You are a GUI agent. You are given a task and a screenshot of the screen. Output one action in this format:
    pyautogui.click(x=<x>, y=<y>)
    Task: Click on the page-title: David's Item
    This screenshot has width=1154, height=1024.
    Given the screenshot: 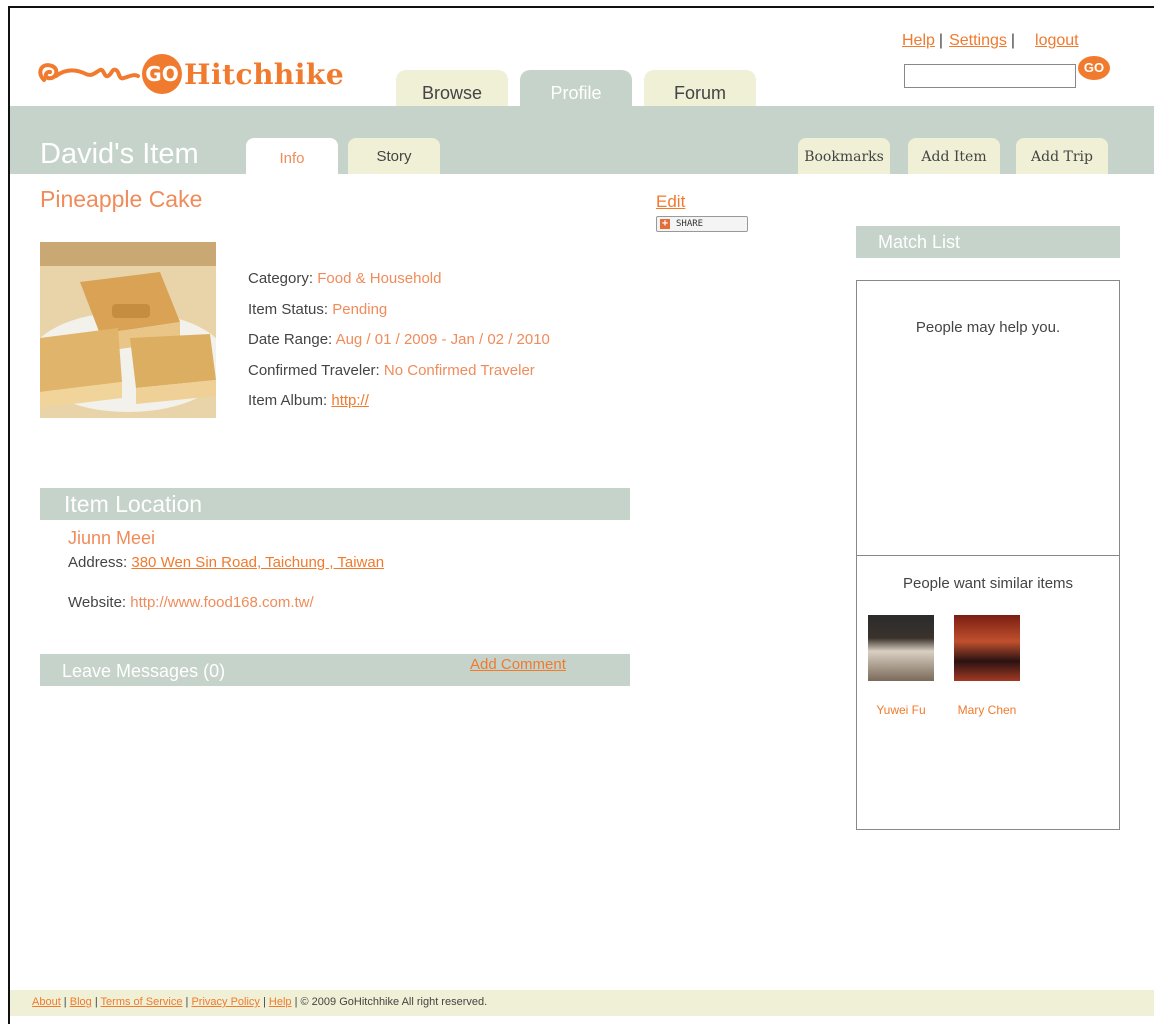 What is the action you would take?
    pyautogui.click(x=119, y=154)
    